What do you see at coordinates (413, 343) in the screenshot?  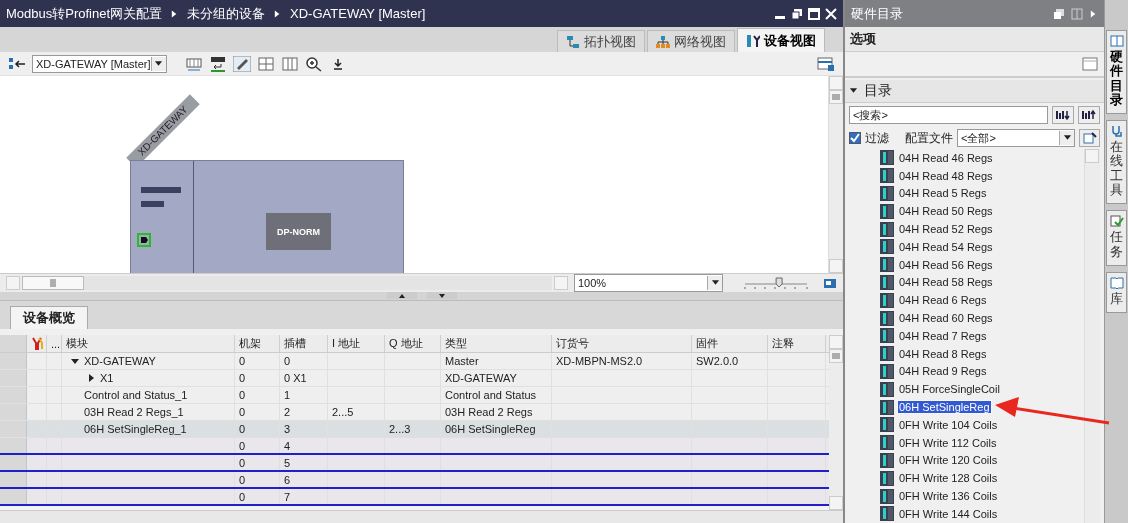 I see `column-header: Q 地址` at bounding box center [413, 343].